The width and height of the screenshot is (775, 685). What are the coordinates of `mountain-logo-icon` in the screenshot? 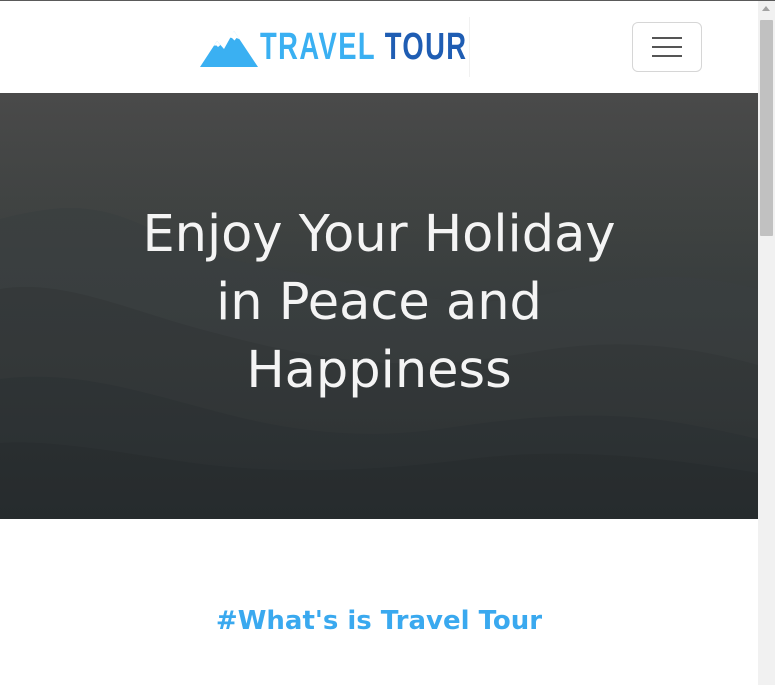 It's located at (229, 49).